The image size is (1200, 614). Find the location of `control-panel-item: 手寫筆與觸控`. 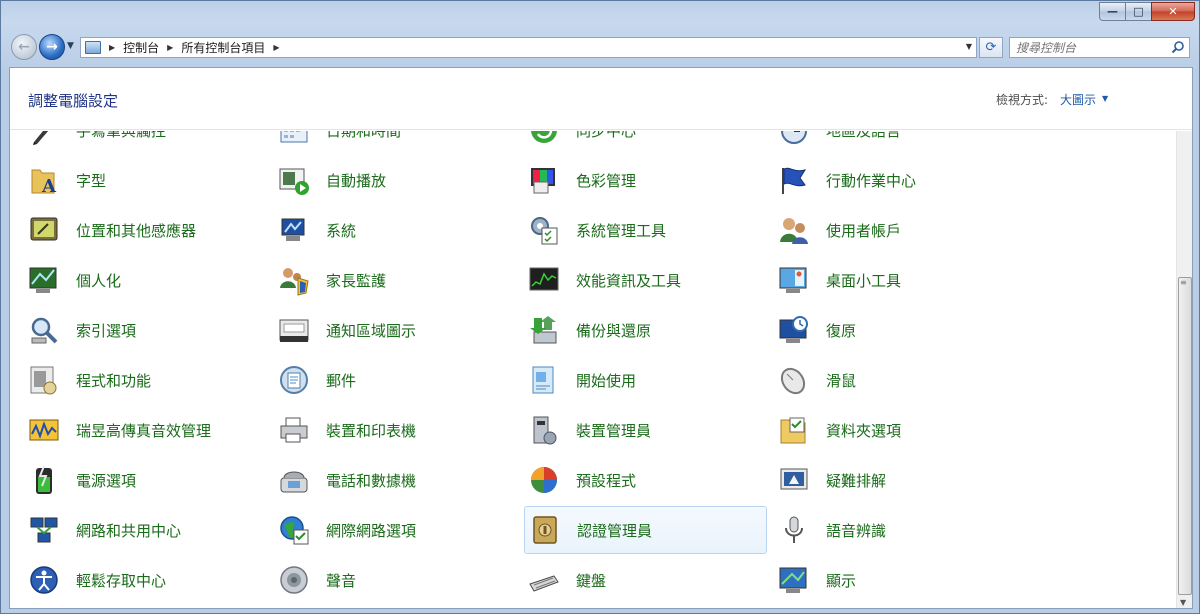

control-panel-item: 手寫筆與觸控 is located at coordinates (136, 142).